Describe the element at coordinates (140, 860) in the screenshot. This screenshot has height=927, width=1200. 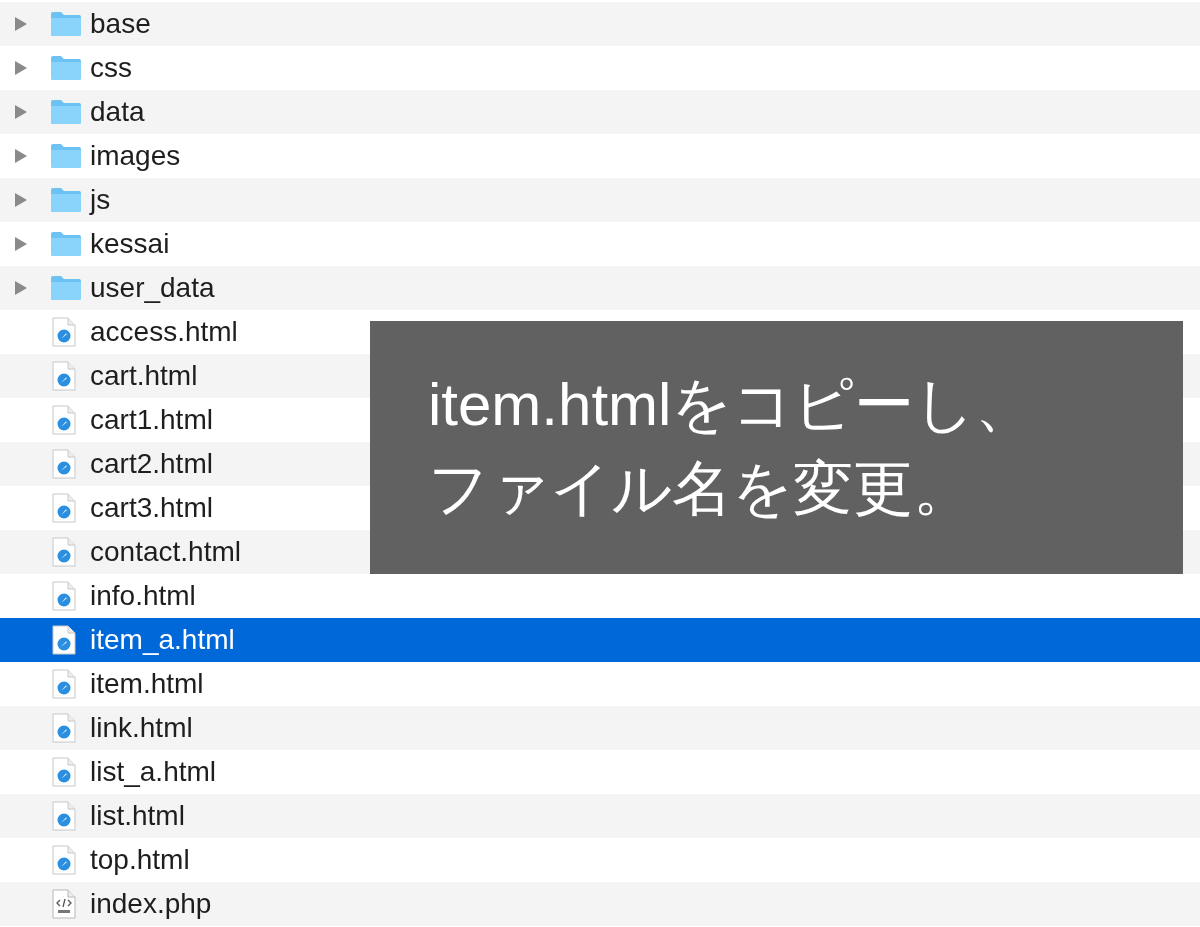
I see `file-name: top.html` at that location.